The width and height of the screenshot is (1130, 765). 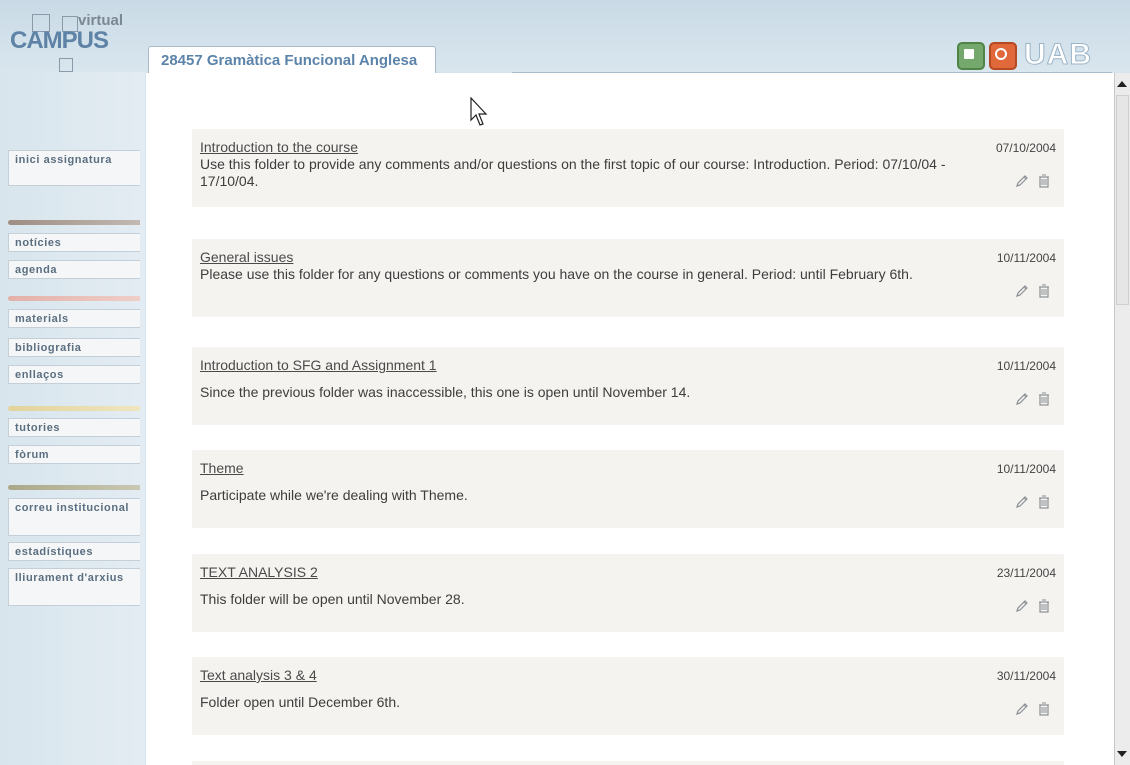 I want to click on sidebar-item-forum: fòrum, so click(x=74, y=454).